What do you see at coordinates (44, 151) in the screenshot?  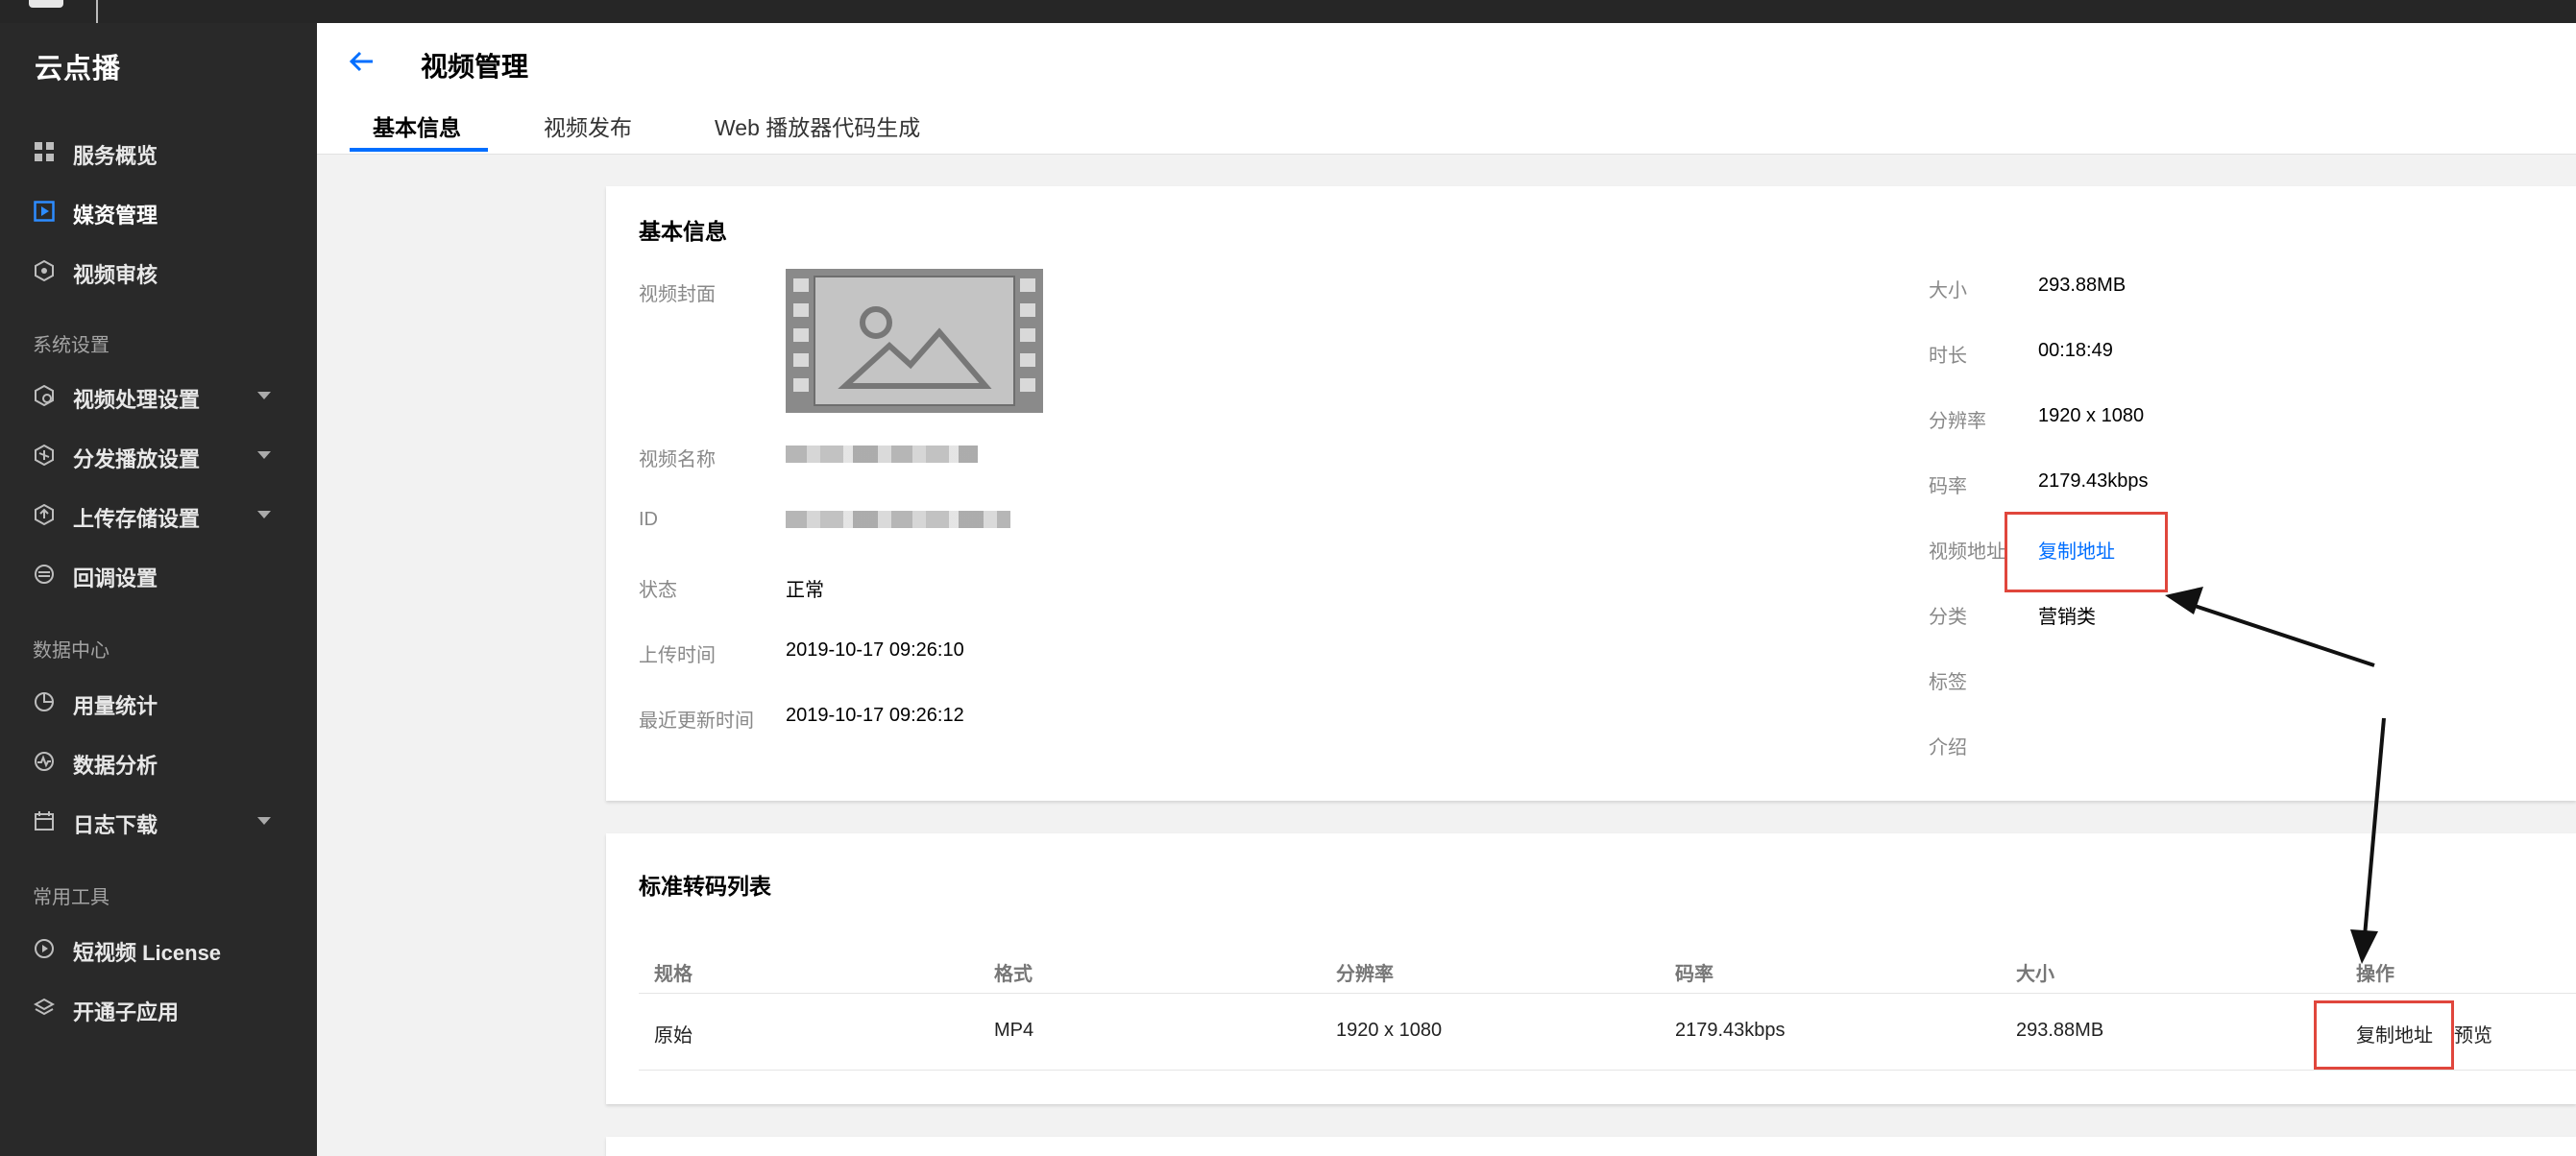 I see `grid-icon` at bounding box center [44, 151].